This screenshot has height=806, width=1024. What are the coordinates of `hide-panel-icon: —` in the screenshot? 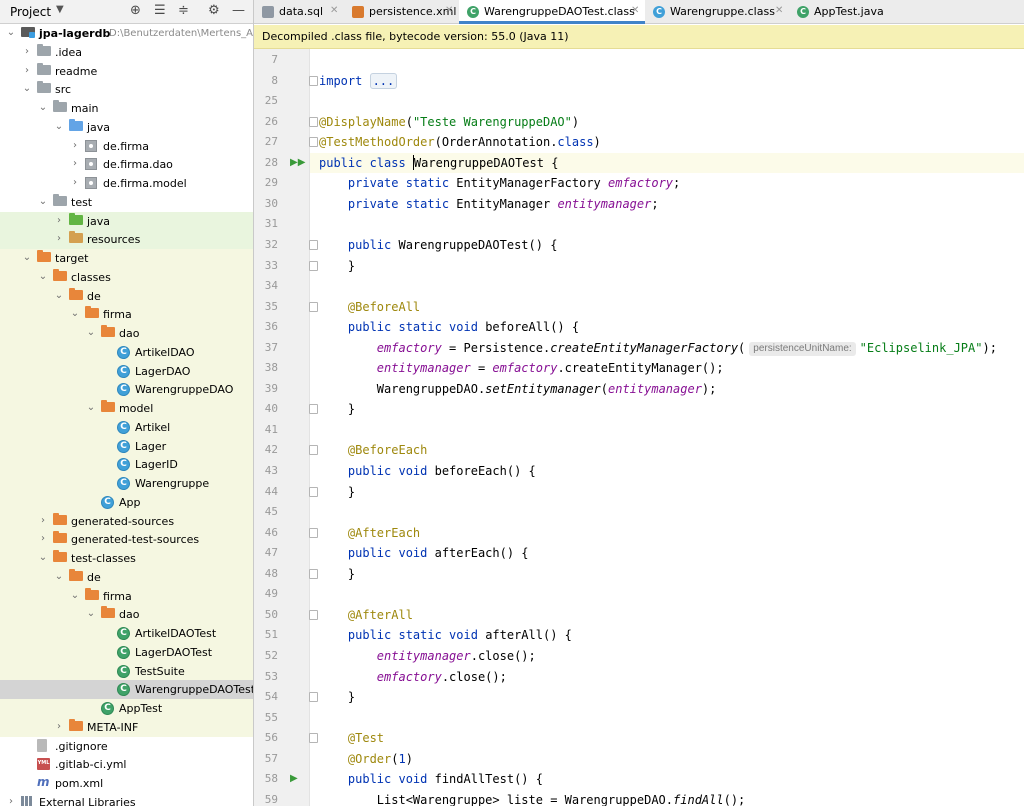 It's located at (238, 11).